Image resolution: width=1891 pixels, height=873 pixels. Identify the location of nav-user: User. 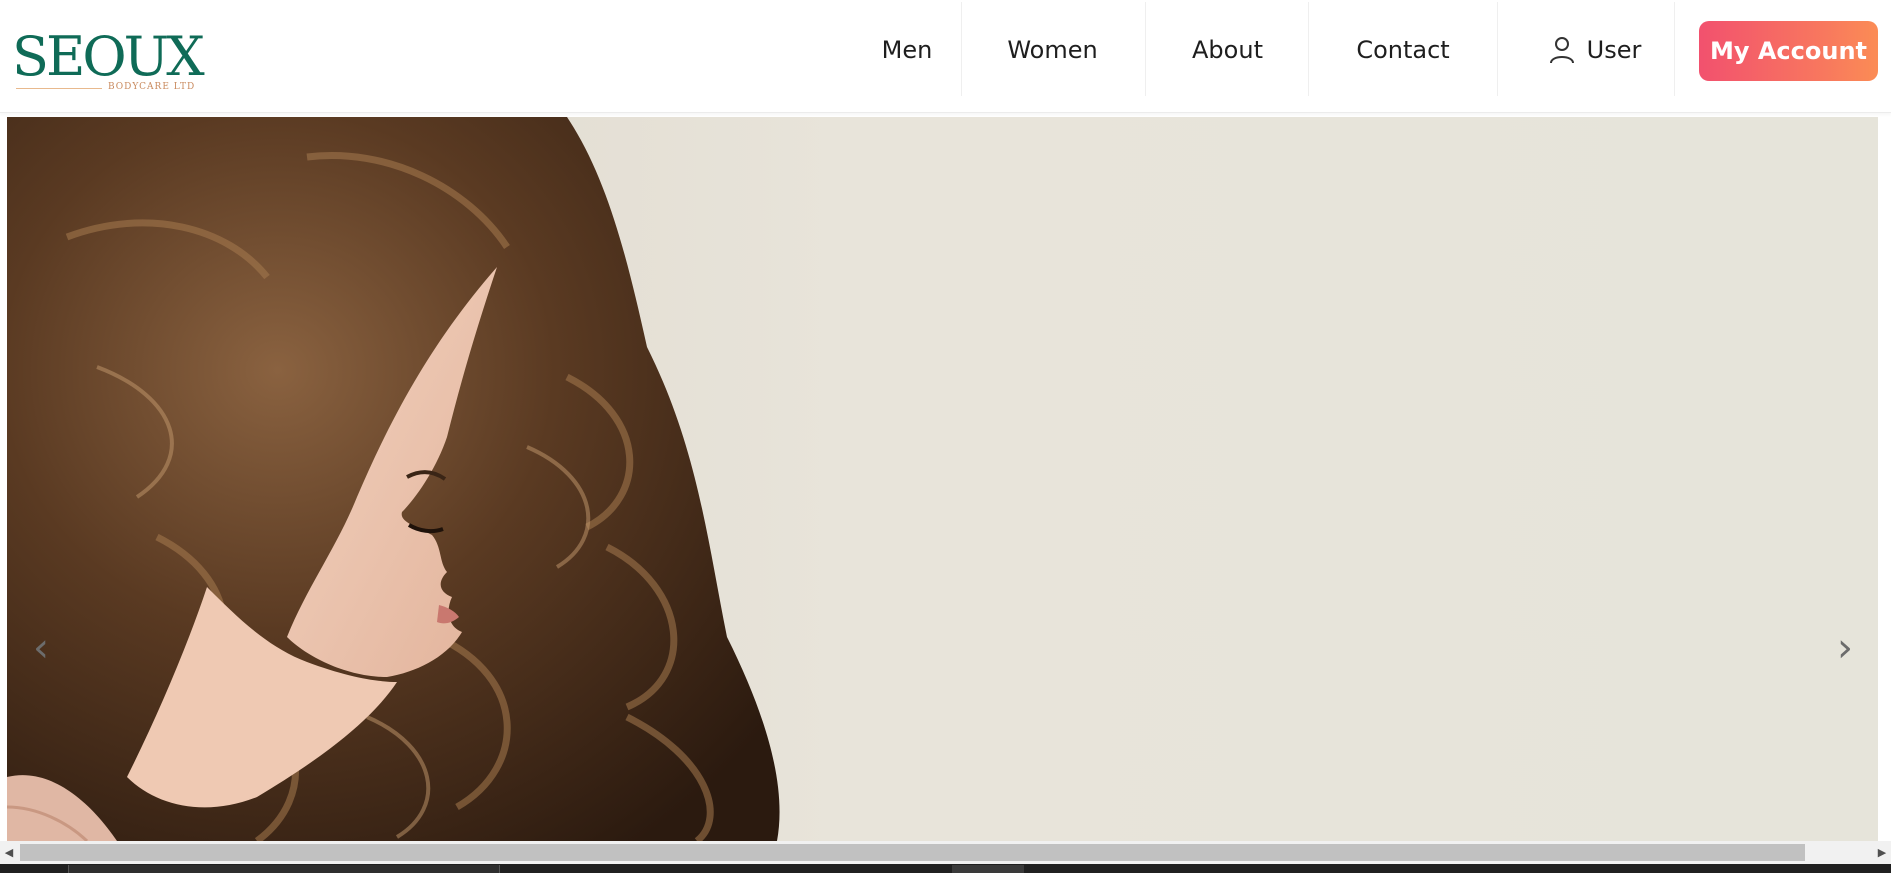
(1595, 50).